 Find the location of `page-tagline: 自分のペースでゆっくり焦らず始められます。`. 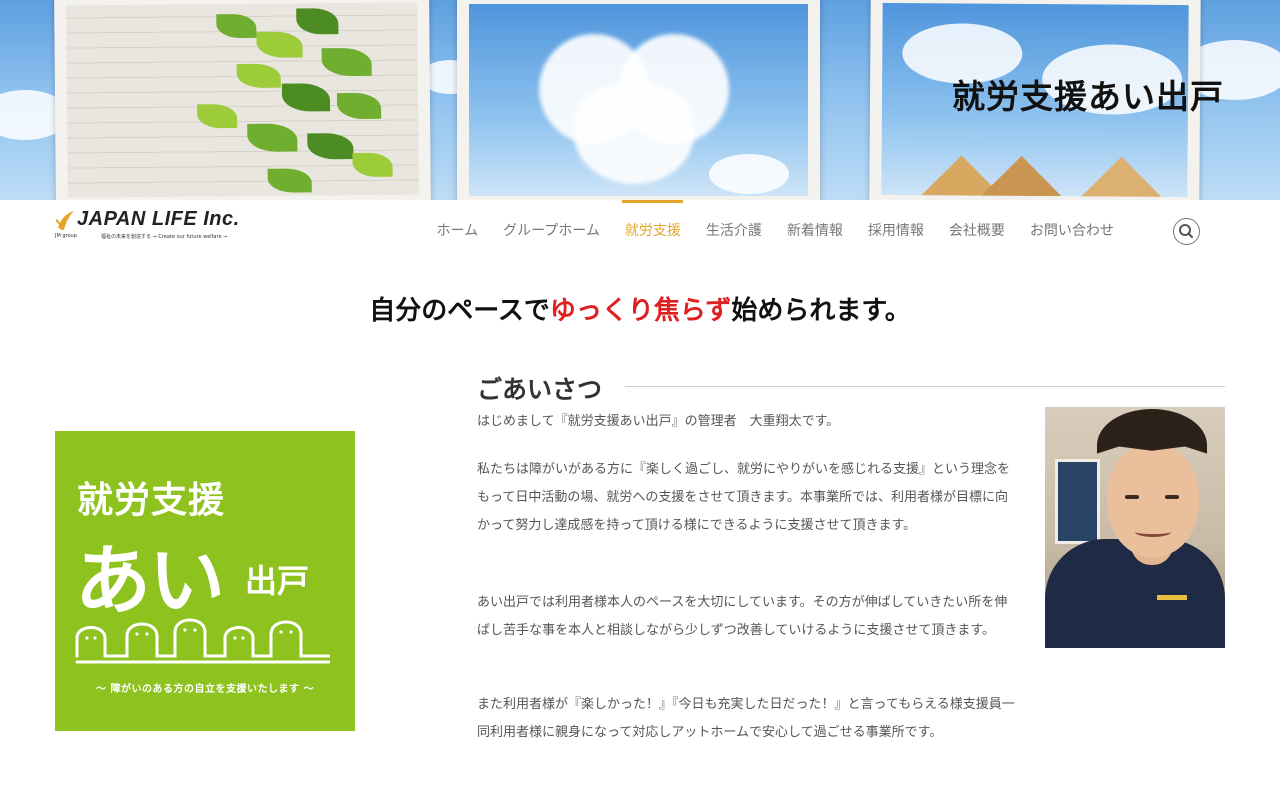

page-tagline: 自分のペースでゆっくり焦らず始められます。 is located at coordinates (640, 308).